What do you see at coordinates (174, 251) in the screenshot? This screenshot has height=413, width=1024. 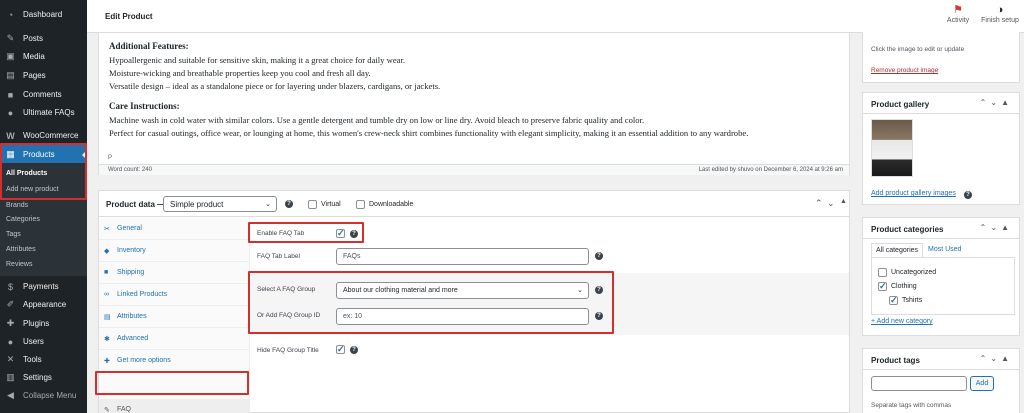 I see `tab-inventory: ◆ Inventory` at bounding box center [174, 251].